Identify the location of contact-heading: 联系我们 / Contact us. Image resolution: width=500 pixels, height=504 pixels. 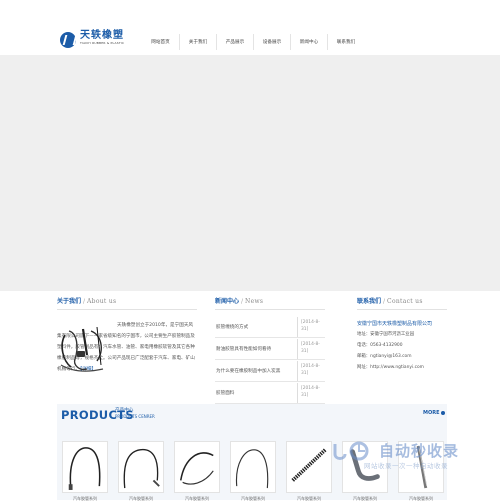
(402, 302).